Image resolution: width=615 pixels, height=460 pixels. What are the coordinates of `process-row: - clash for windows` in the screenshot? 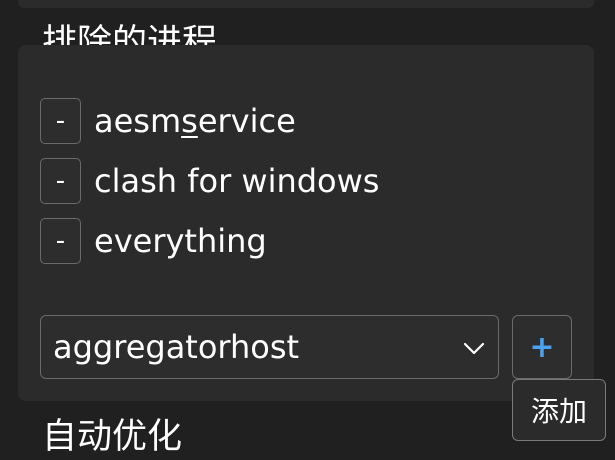 It's located at (209, 181).